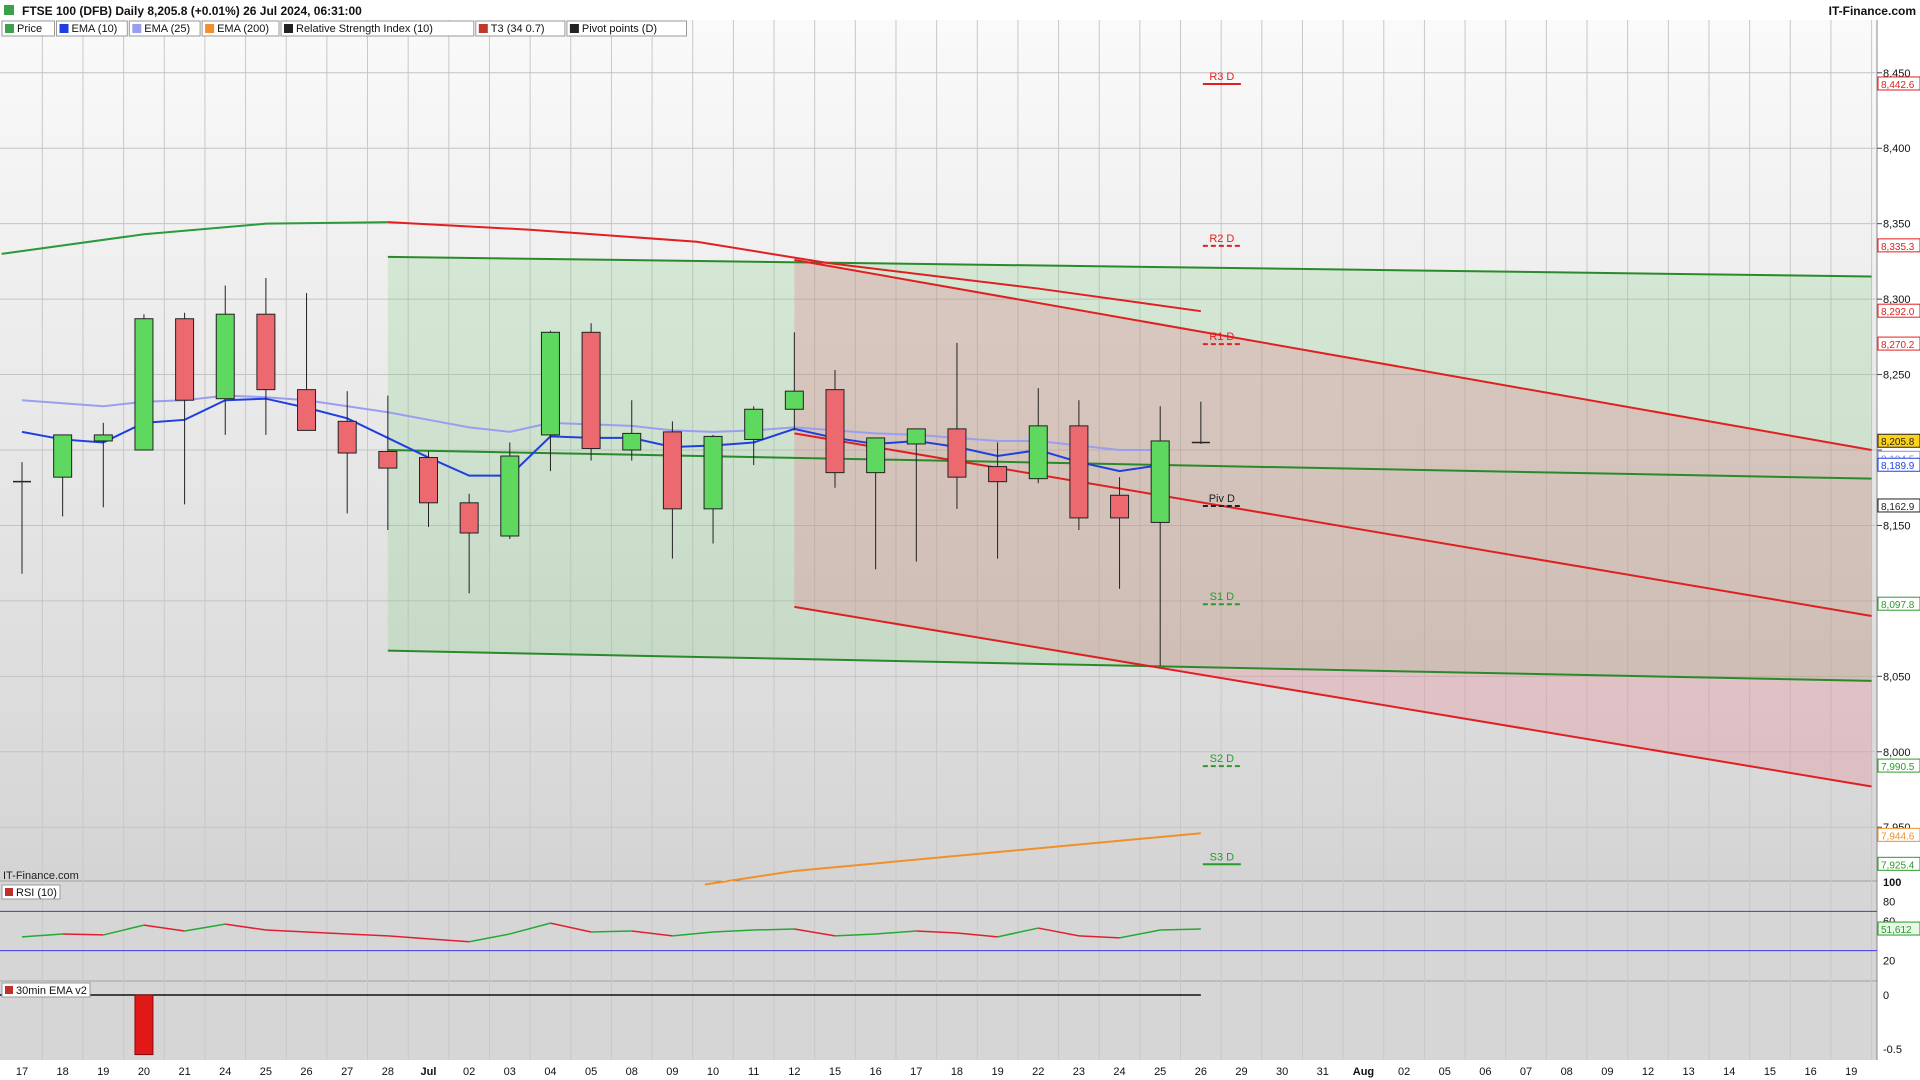 This screenshot has width=1920, height=1080. What do you see at coordinates (1221, 337) in the screenshot?
I see `pivot-label: R1 D` at bounding box center [1221, 337].